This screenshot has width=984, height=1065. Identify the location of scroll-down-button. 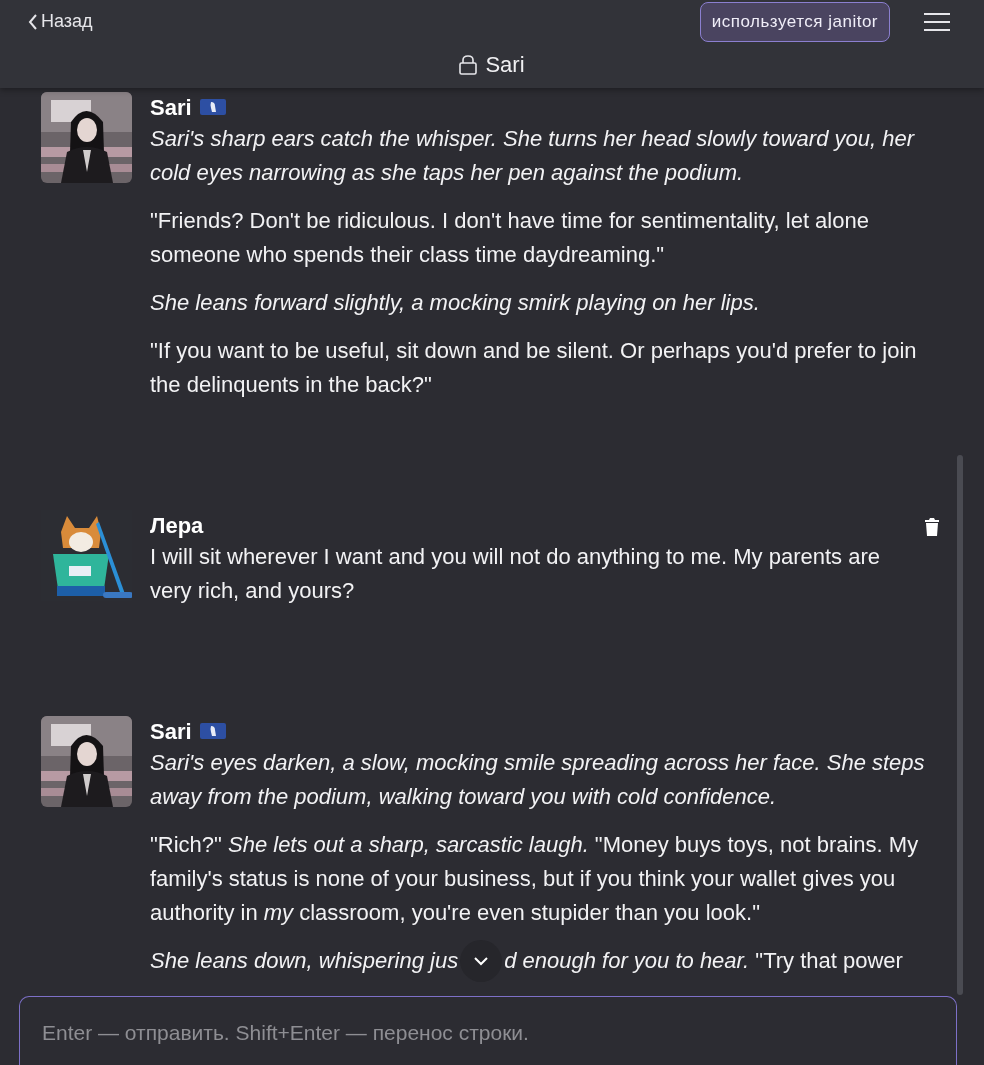
(481, 961).